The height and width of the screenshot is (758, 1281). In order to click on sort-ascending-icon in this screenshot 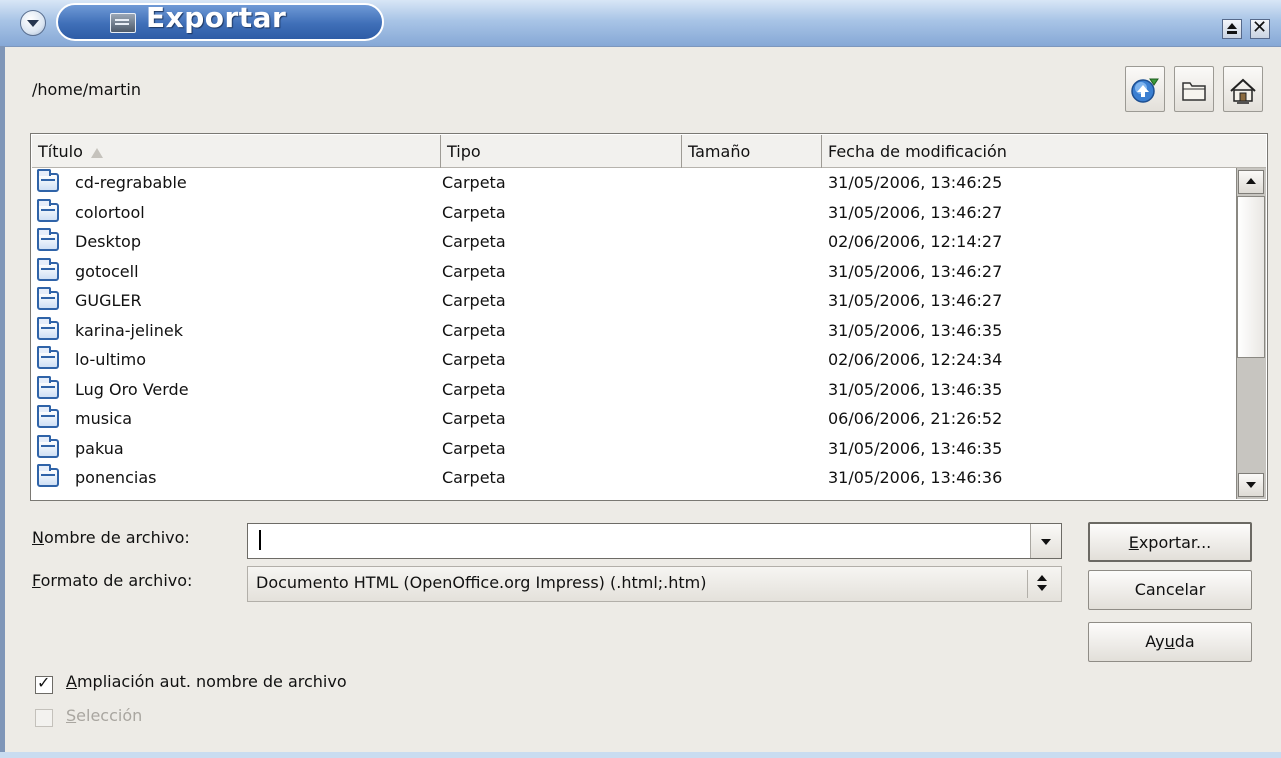, I will do `click(96, 152)`.